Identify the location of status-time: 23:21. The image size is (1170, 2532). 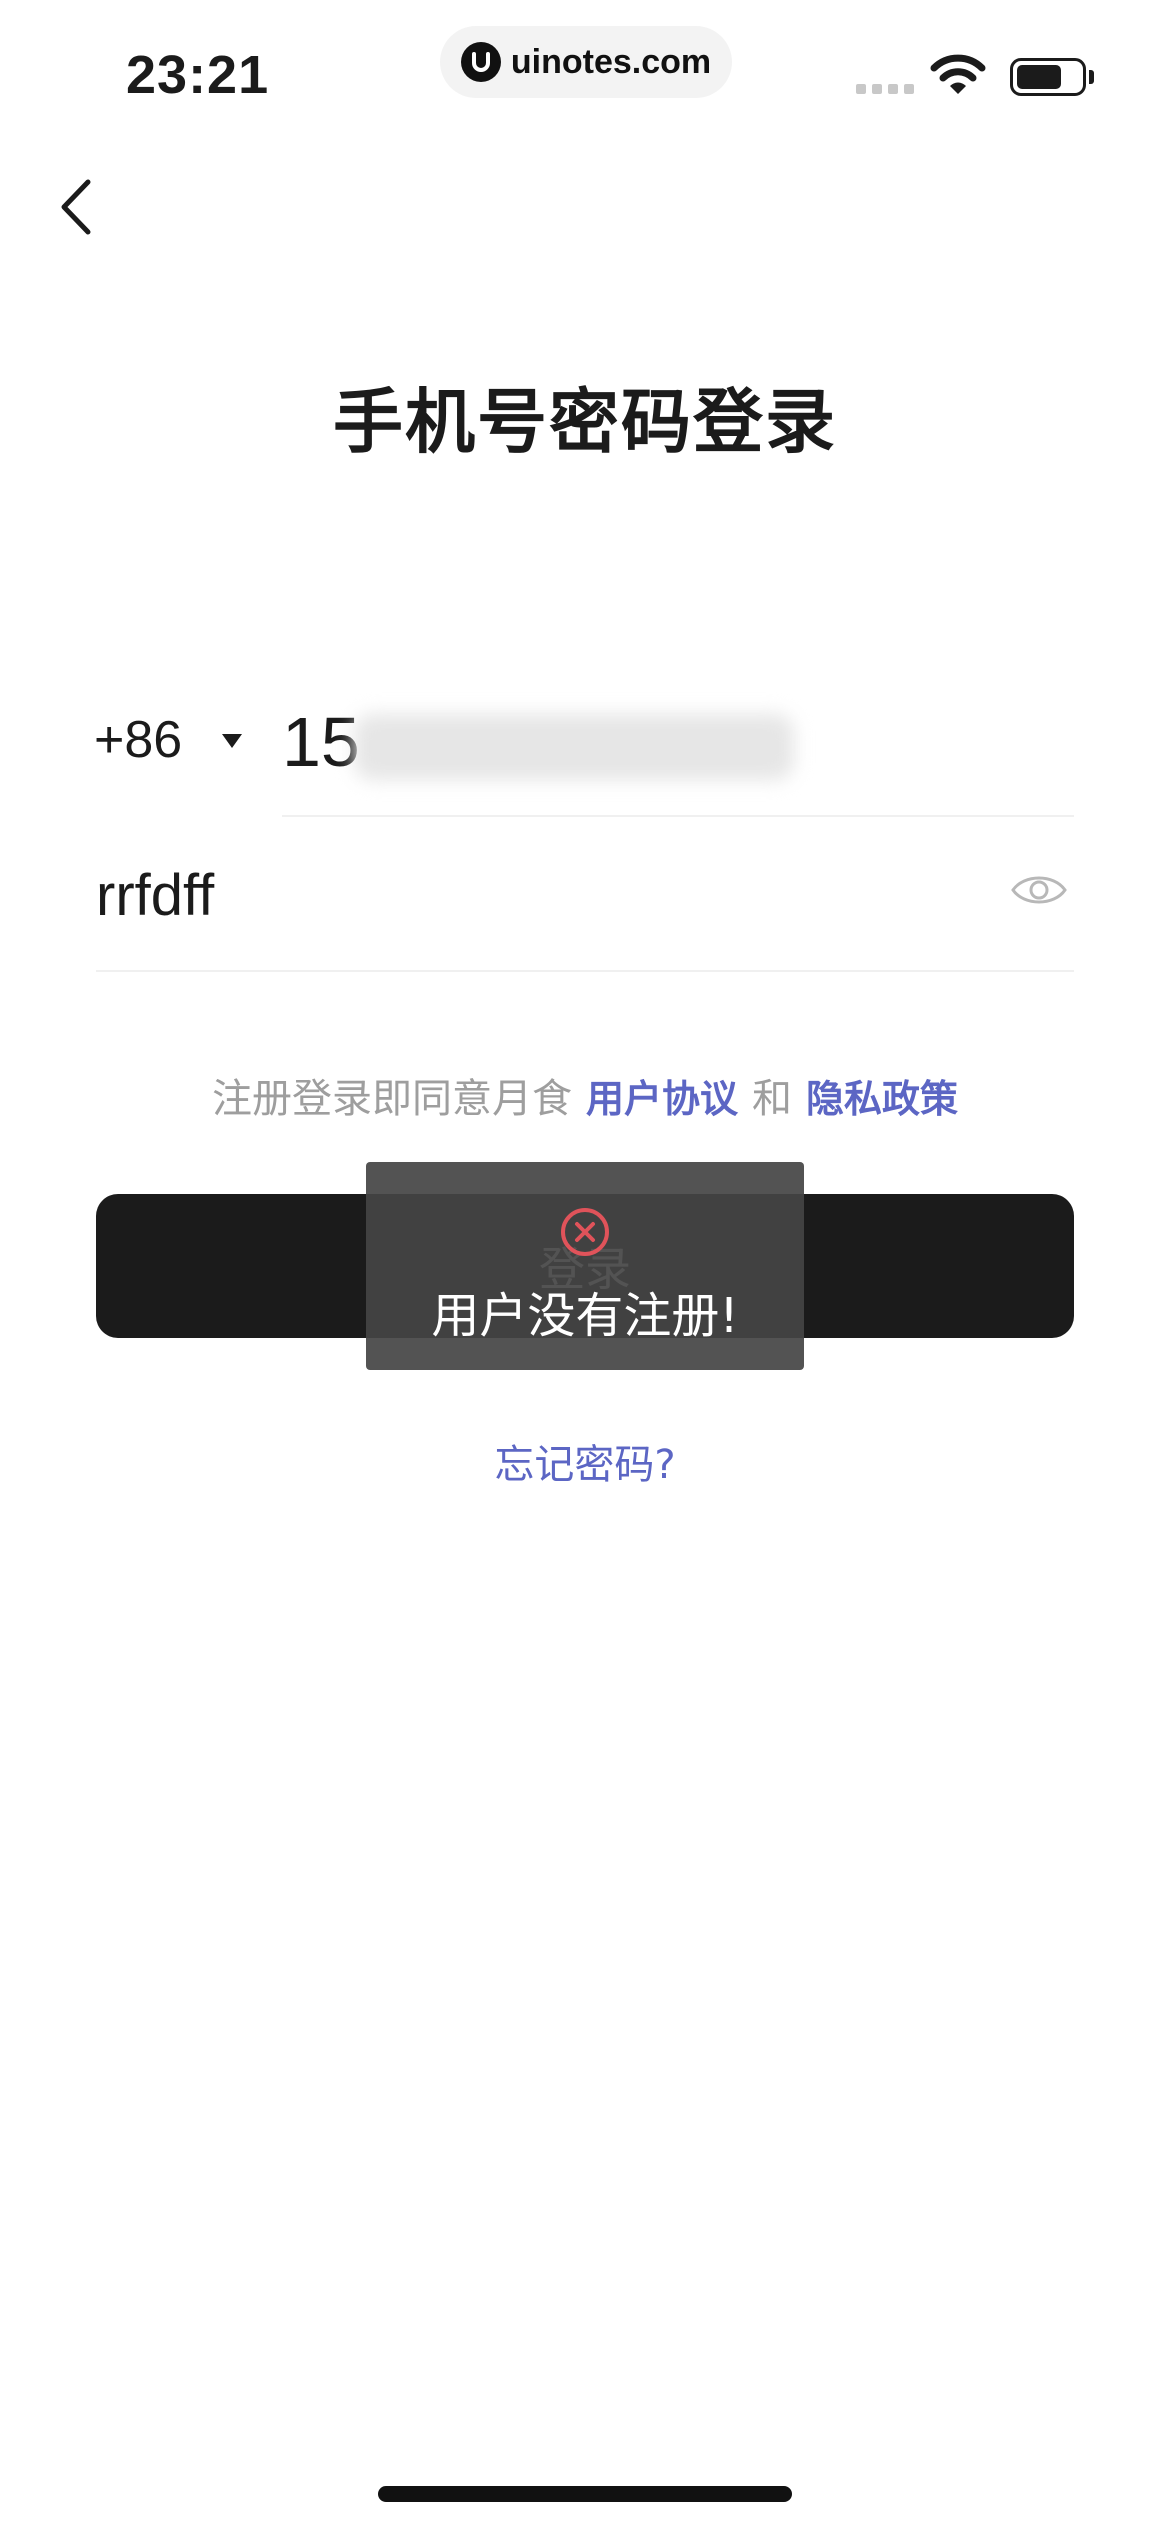
(198, 75).